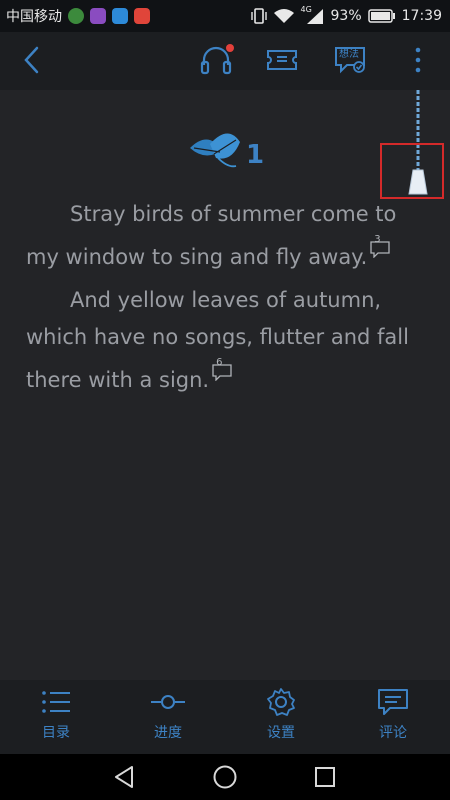  Describe the element at coordinates (168, 733) in the screenshot. I see `nav-item-label: 进度` at that location.